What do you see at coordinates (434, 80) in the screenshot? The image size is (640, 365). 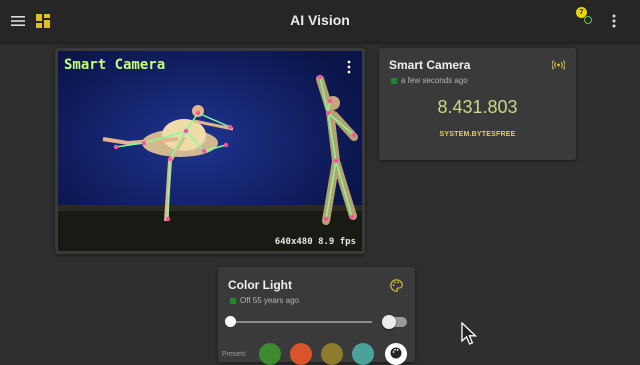 I see `stat-timestamp-text: a few seconds ago` at bounding box center [434, 80].